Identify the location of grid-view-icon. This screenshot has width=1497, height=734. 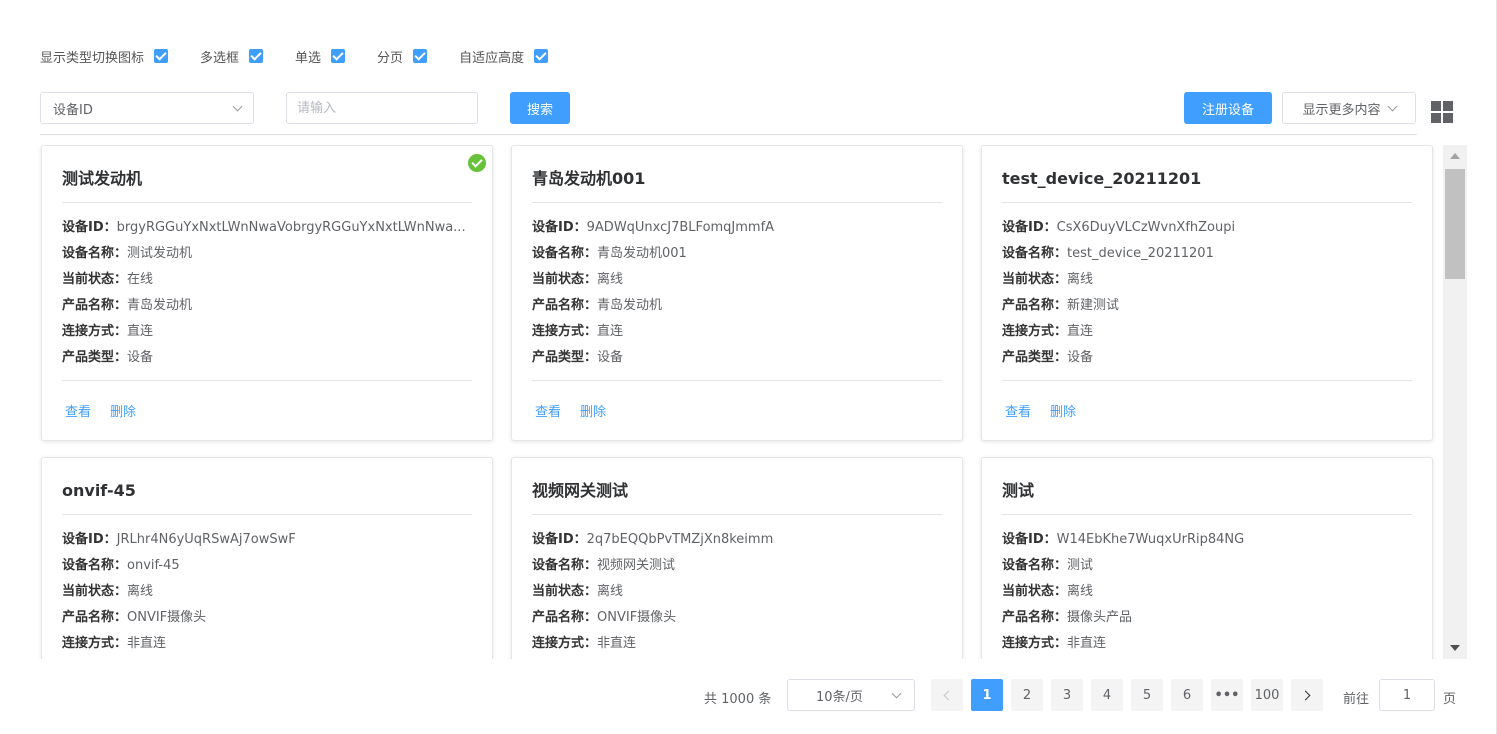
(1442, 112).